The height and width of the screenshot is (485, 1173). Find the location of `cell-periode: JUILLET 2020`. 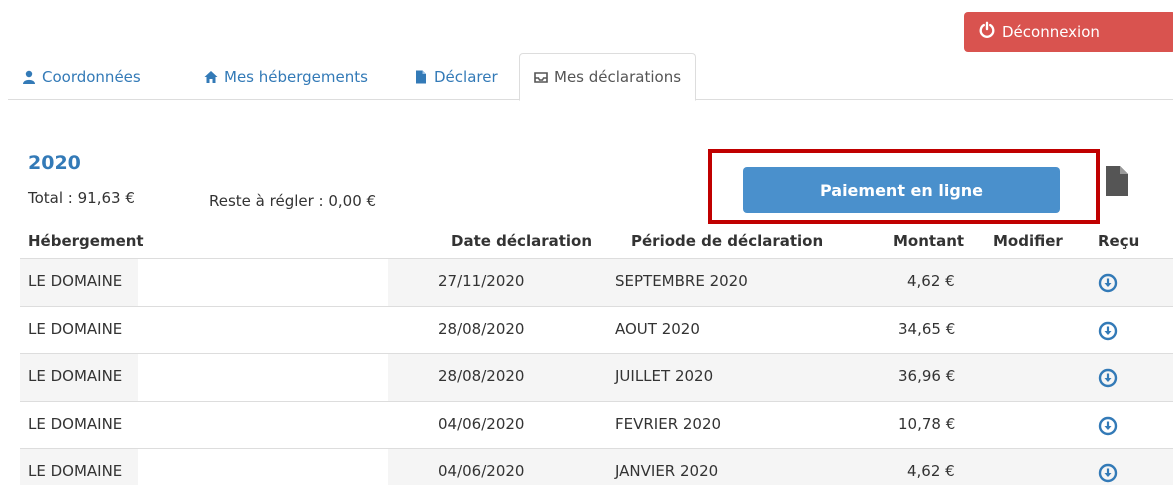

cell-periode: JUILLET 2020 is located at coordinates (664, 376).